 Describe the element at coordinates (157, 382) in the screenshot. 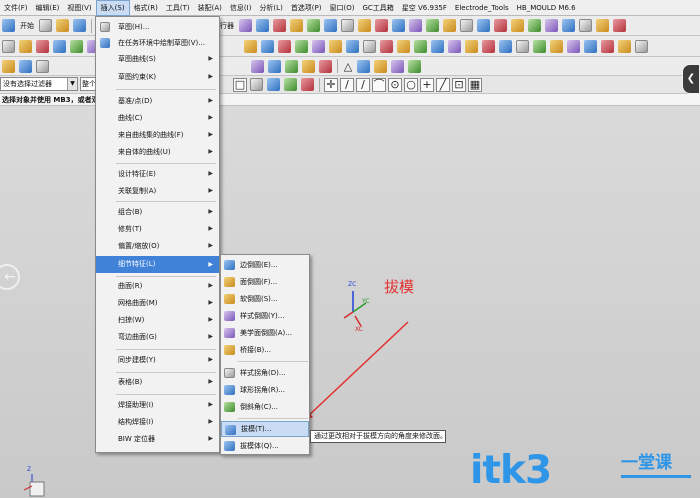

I see `menu-item-table: 表格(B) ▶` at that location.